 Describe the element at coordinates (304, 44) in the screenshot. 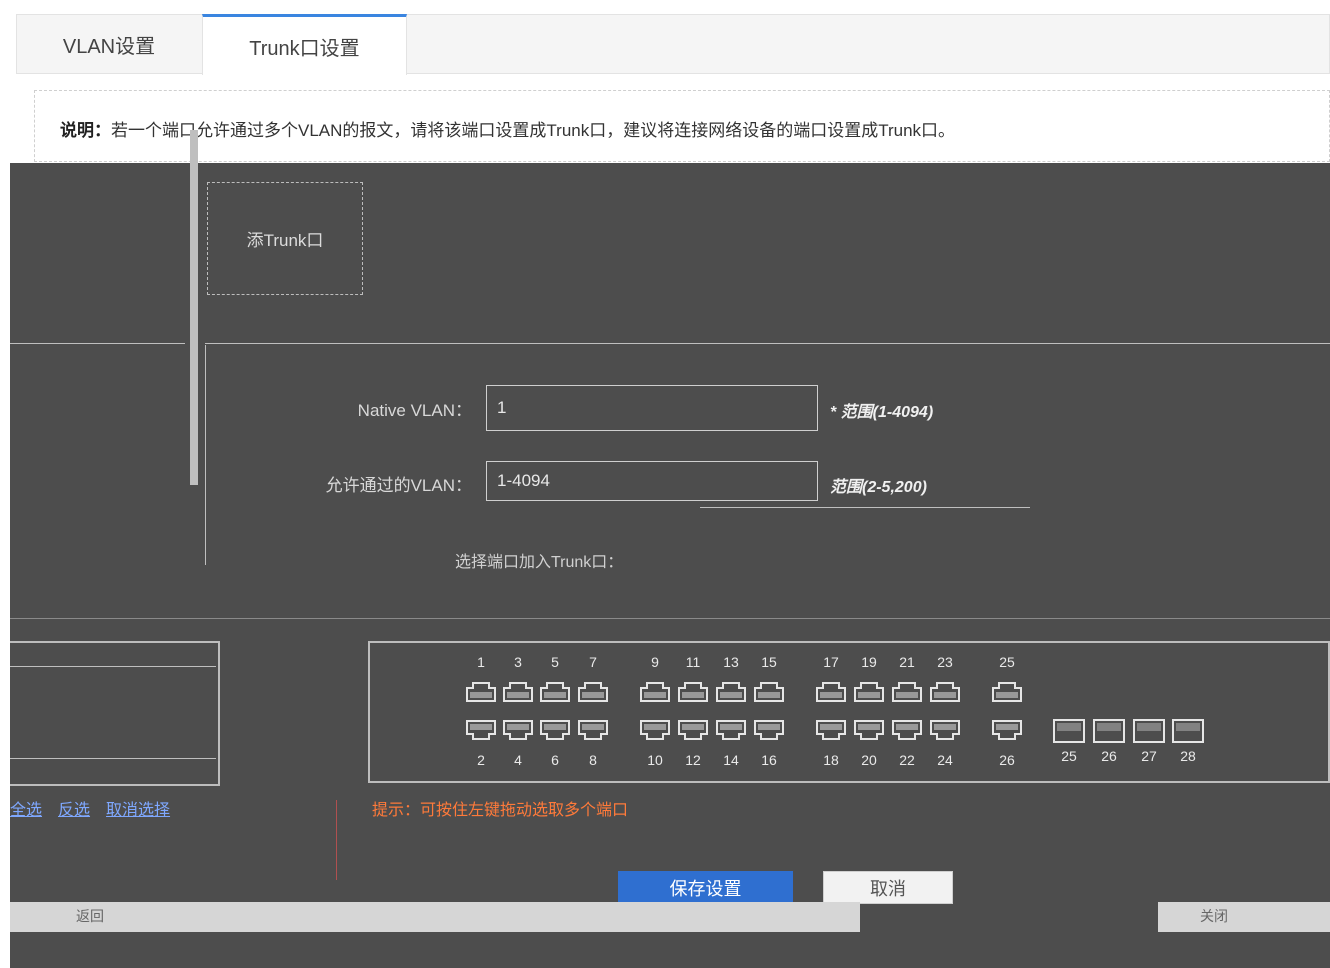

I see `tab-trunk-settings: Trunk口设置` at that location.